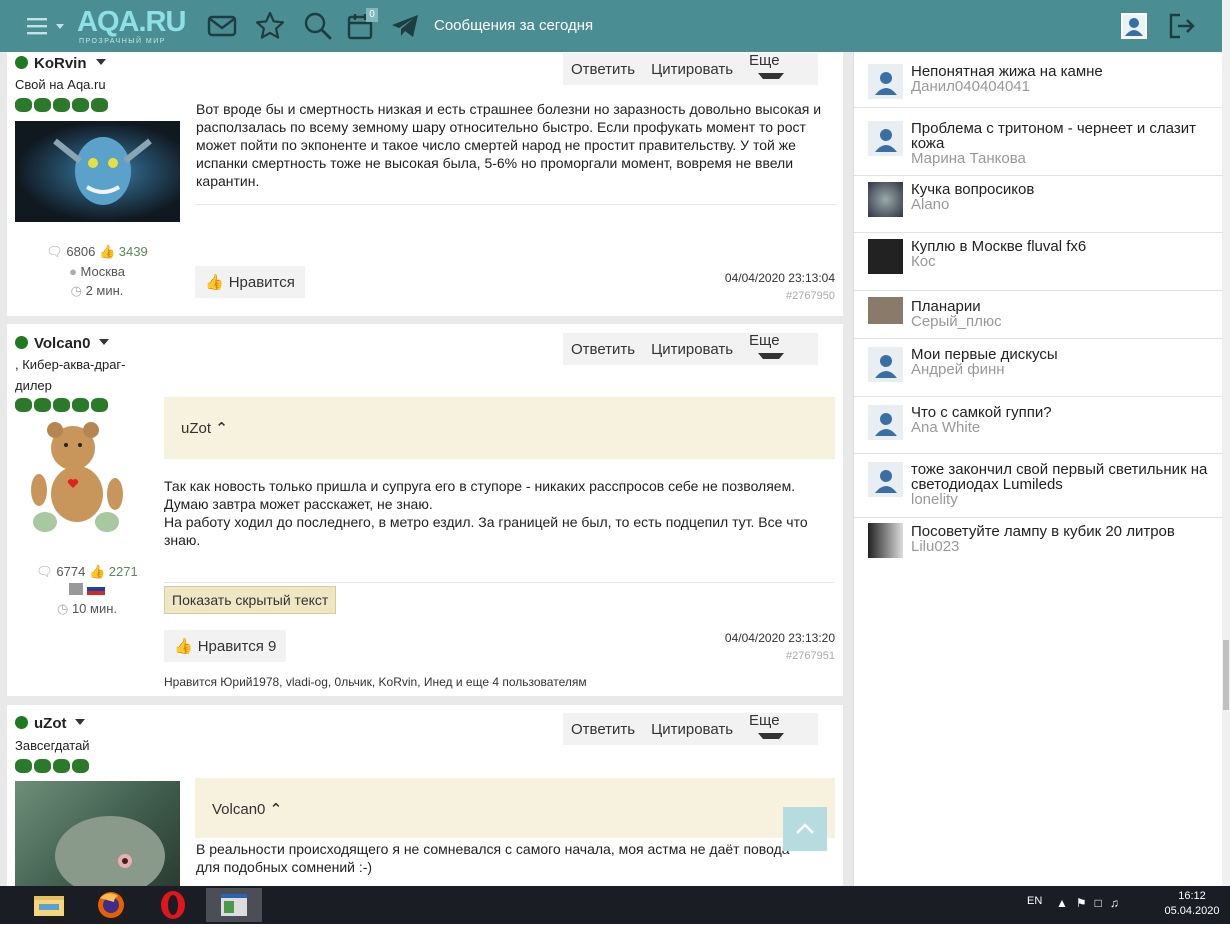  I want to click on topic-author: Марина Танкова, so click(968, 158).